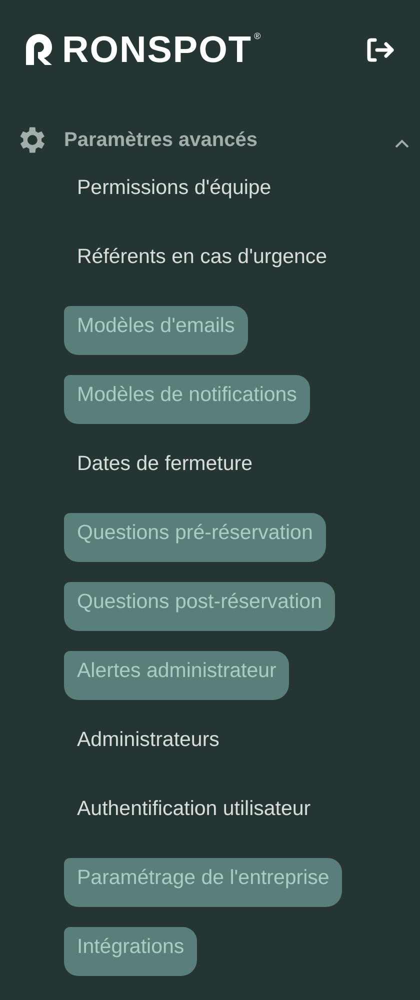  I want to click on menu-item: Authentification utilisateur, so click(194, 813).